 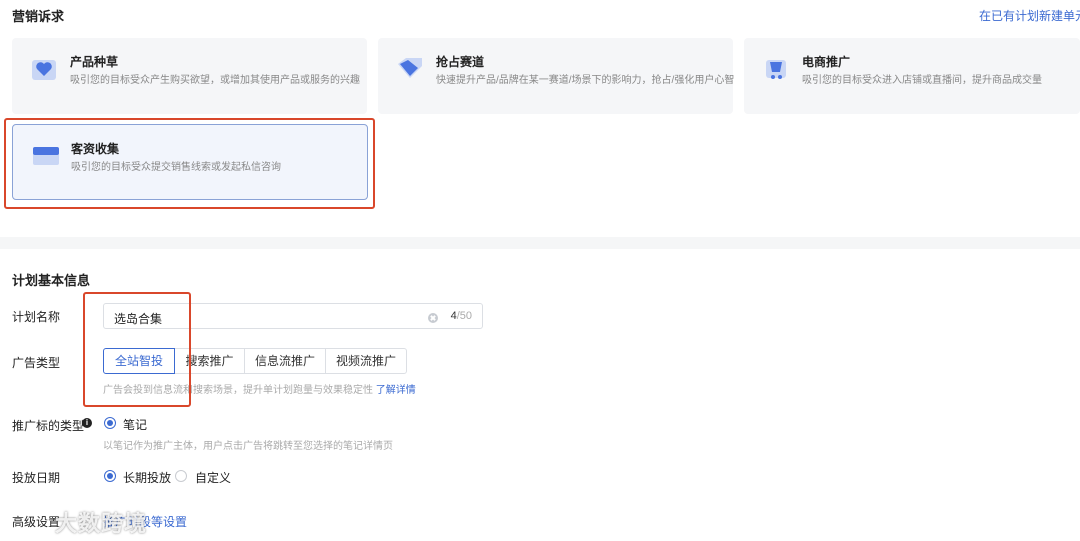 What do you see at coordinates (460, 62) in the screenshot?
I see `card-title: 抢占赛道` at bounding box center [460, 62].